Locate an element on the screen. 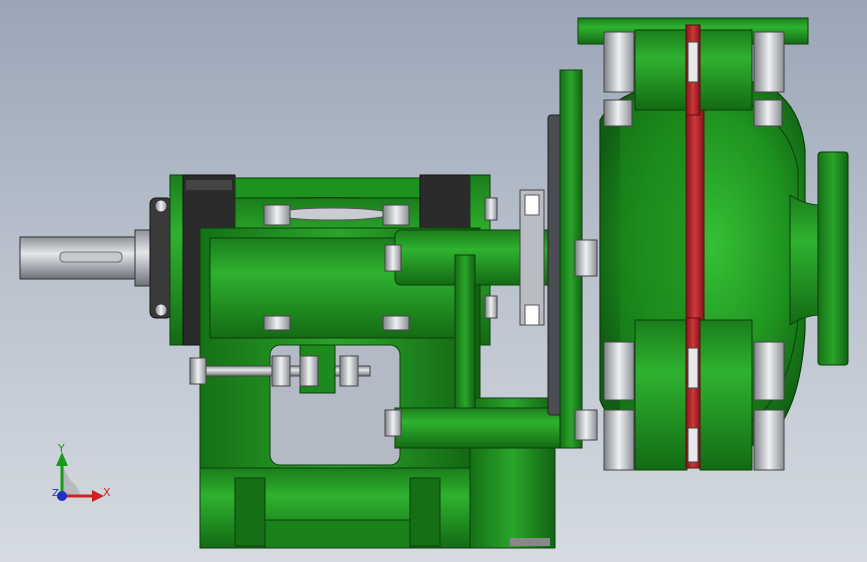  frame-plate is located at coordinates (578, 259).